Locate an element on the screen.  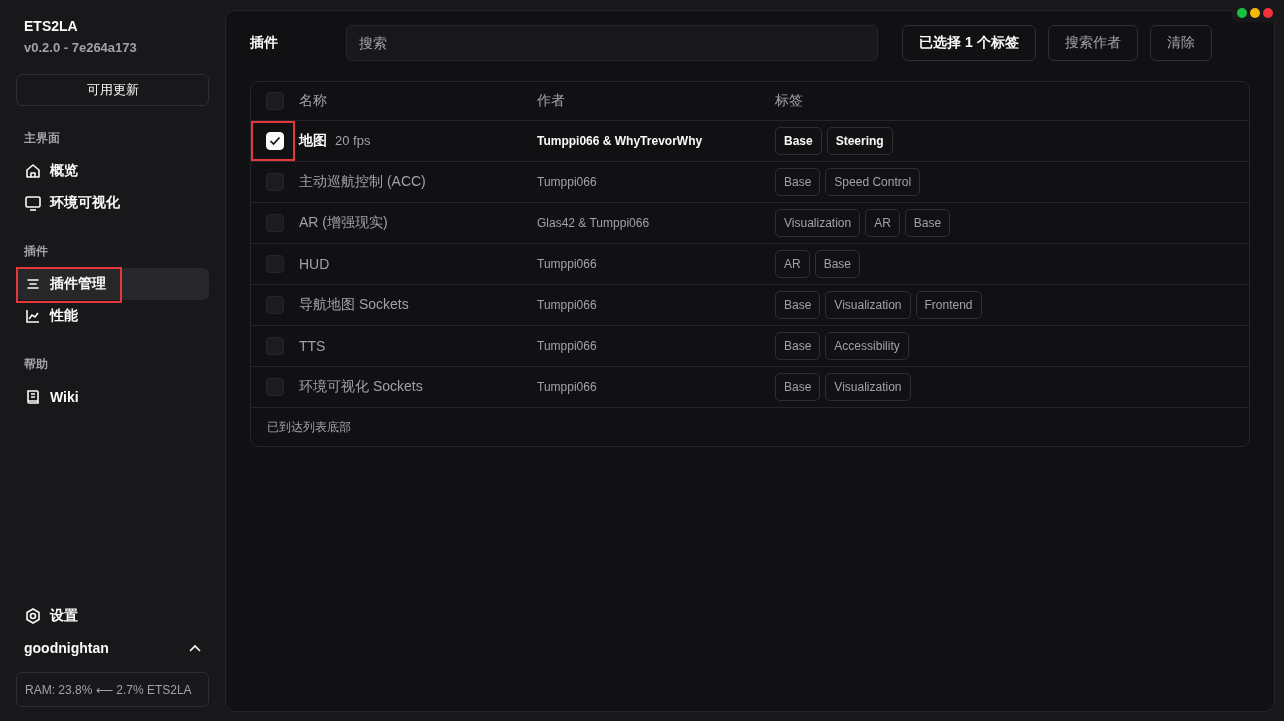
page-title: 插件 is located at coordinates (264, 43).